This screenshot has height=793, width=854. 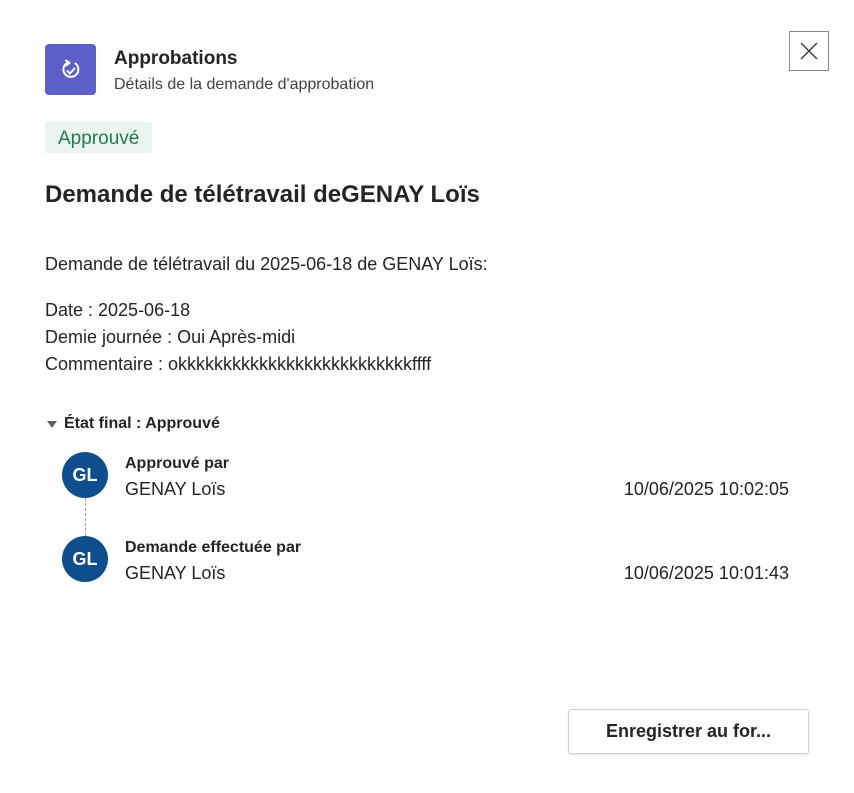 I want to click on approver-name: GENAY Loïs, so click(x=175, y=489).